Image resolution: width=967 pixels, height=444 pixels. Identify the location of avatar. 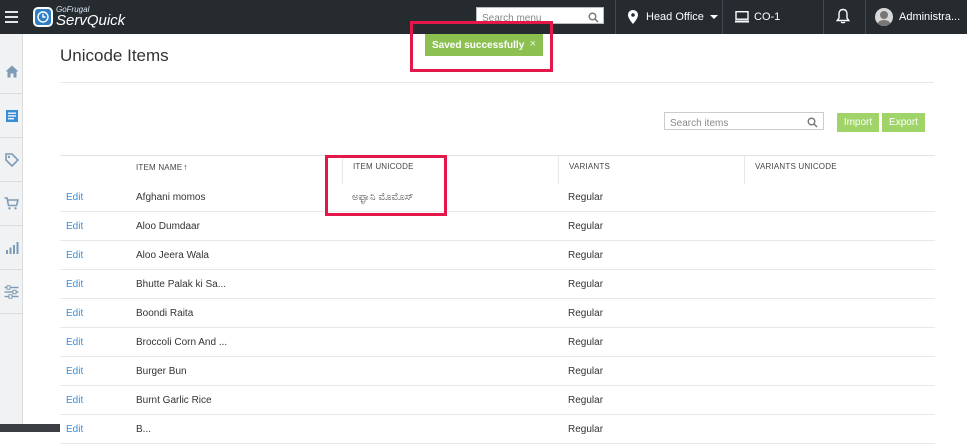
(884, 17).